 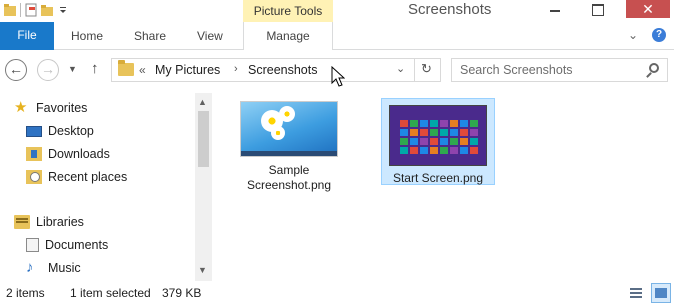 I want to click on nav-item-label: Music, so click(x=64, y=268).